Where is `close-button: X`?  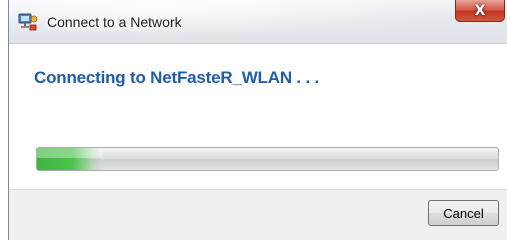
close-button: X is located at coordinates (480, 11).